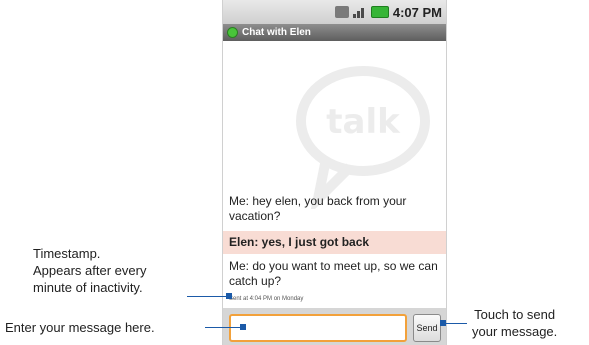 Image resolution: width=589 pixels, height=345 pixels. What do you see at coordinates (334, 32) in the screenshot?
I see `chat-title-bar: Chat with Elen` at bounding box center [334, 32].